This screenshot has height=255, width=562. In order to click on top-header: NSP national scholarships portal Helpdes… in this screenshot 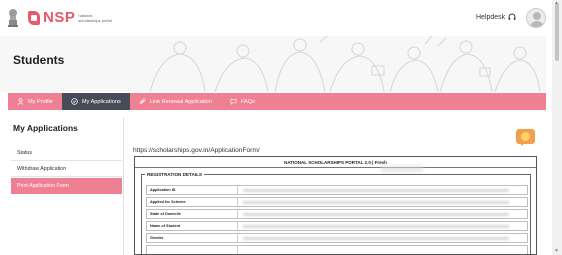, I will do `click(281, 18)`.